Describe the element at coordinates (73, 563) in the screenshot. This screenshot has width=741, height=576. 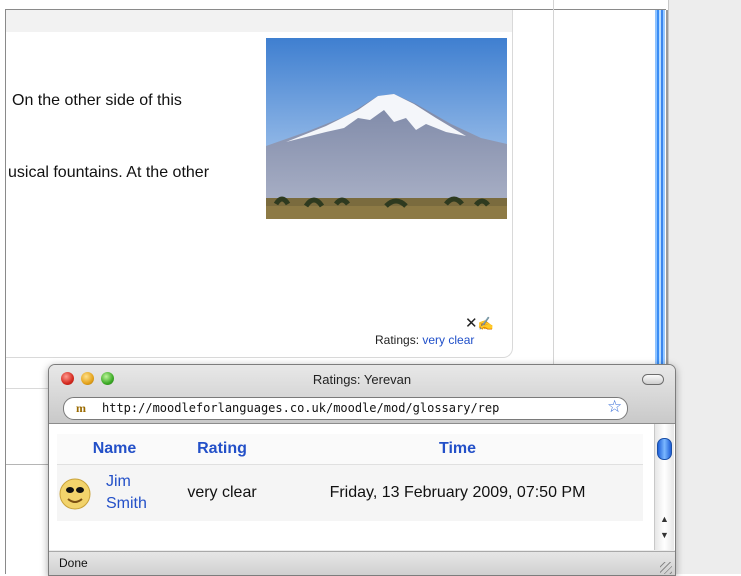
I see `status-text: Done` at that location.